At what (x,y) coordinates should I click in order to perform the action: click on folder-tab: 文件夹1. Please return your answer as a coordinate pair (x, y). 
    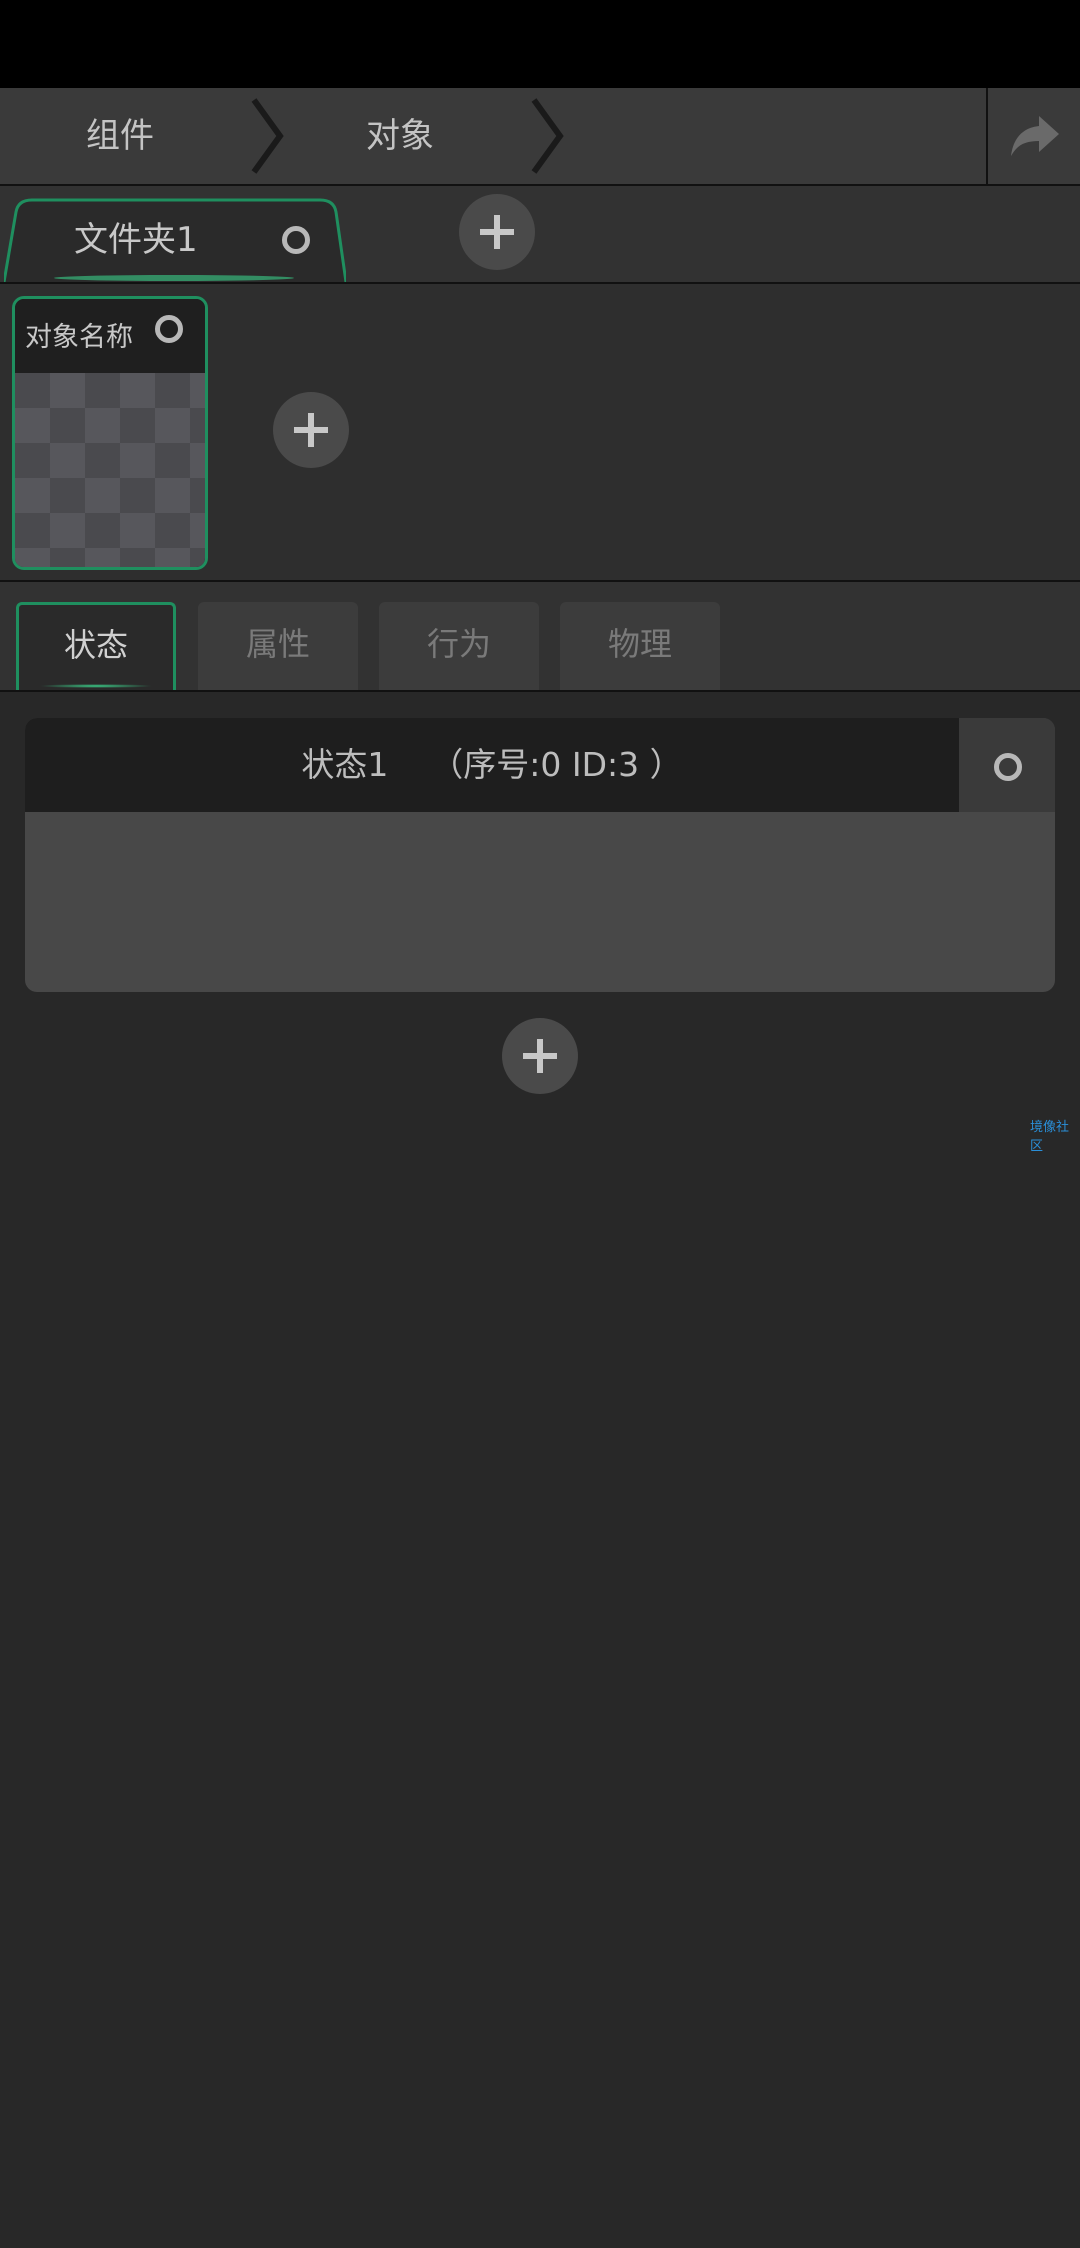
    Looking at the image, I should click on (175, 240).